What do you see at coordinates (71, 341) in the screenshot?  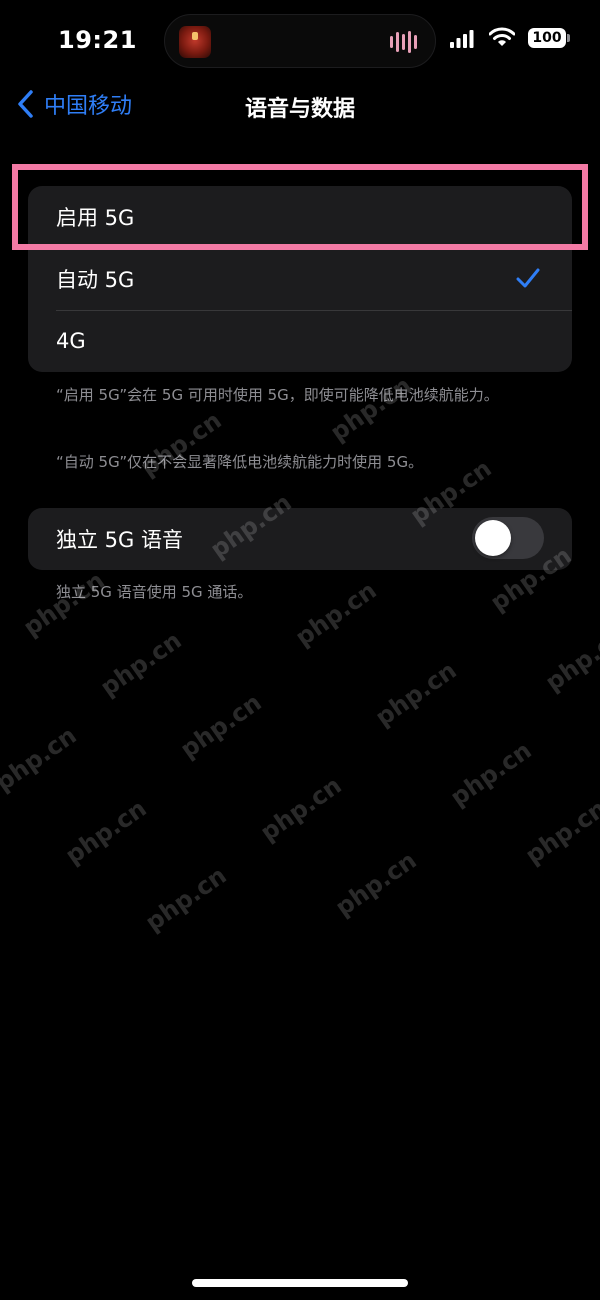 I see `option-label: 4G` at bounding box center [71, 341].